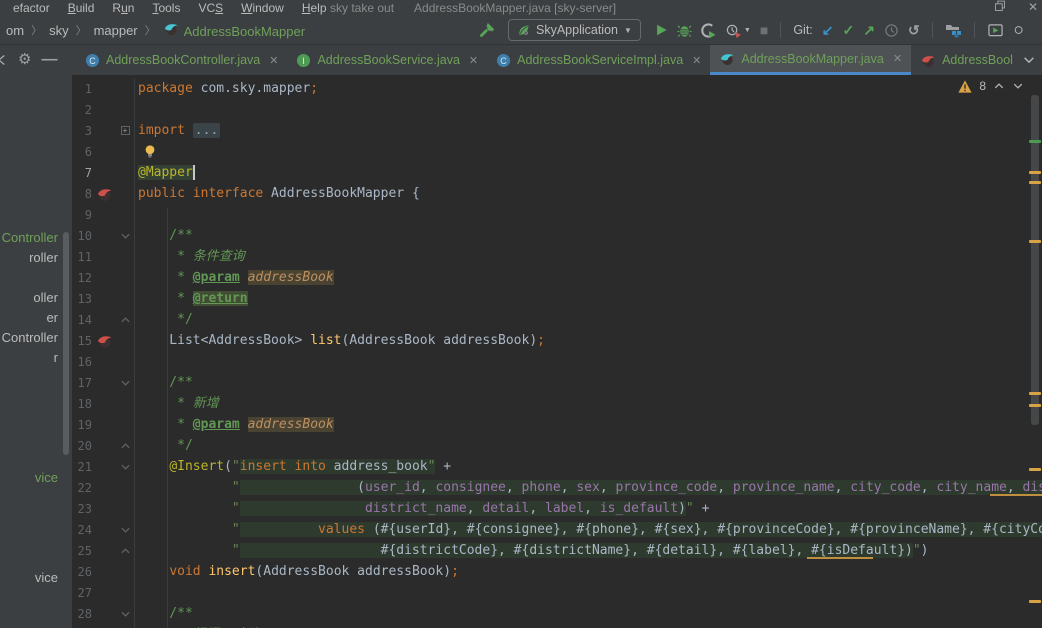 The width and height of the screenshot is (1042, 628). What do you see at coordinates (1018, 30) in the screenshot?
I see `search-everywhere-icon` at bounding box center [1018, 30].